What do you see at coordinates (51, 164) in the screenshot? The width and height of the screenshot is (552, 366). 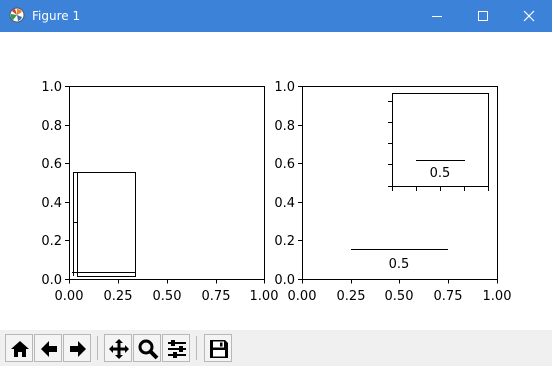 I see `left-ytick-label: 0.6` at bounding box center [51, 164].